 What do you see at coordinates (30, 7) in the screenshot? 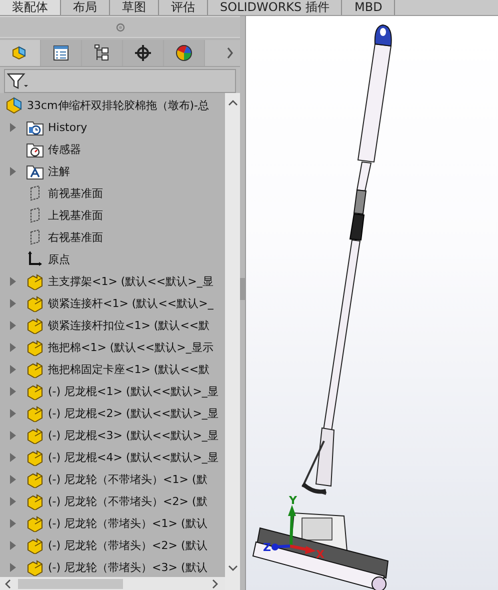
I see `ribbon-tab: 装配体` at bounding box center [30, 7].